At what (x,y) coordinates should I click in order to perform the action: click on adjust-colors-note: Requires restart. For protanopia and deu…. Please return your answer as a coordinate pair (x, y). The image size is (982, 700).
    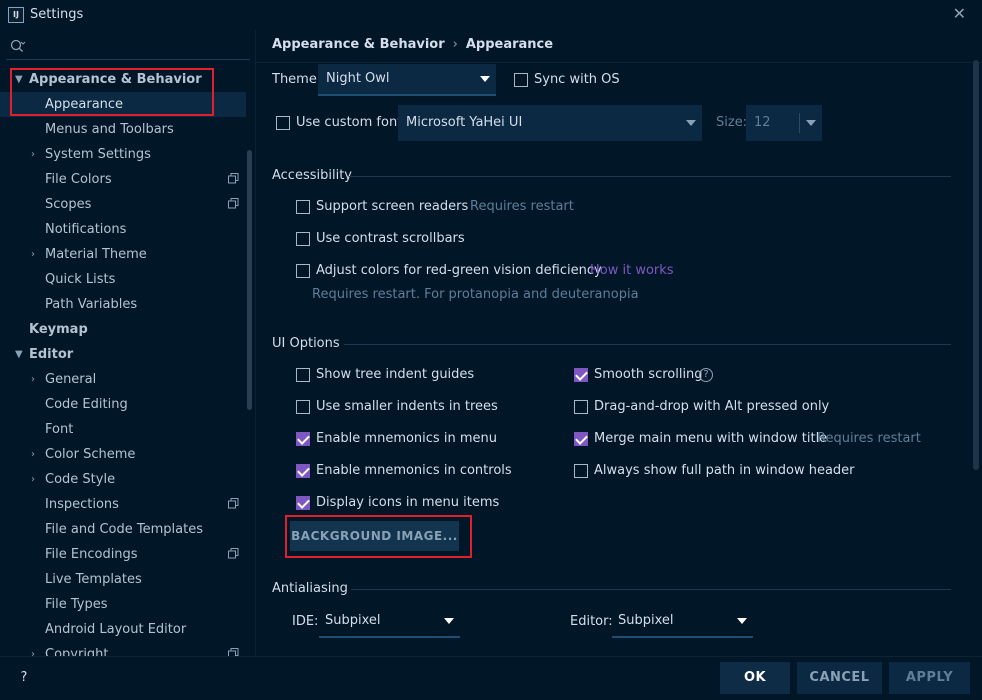
    Looking at the image, I should click on (475, 294).